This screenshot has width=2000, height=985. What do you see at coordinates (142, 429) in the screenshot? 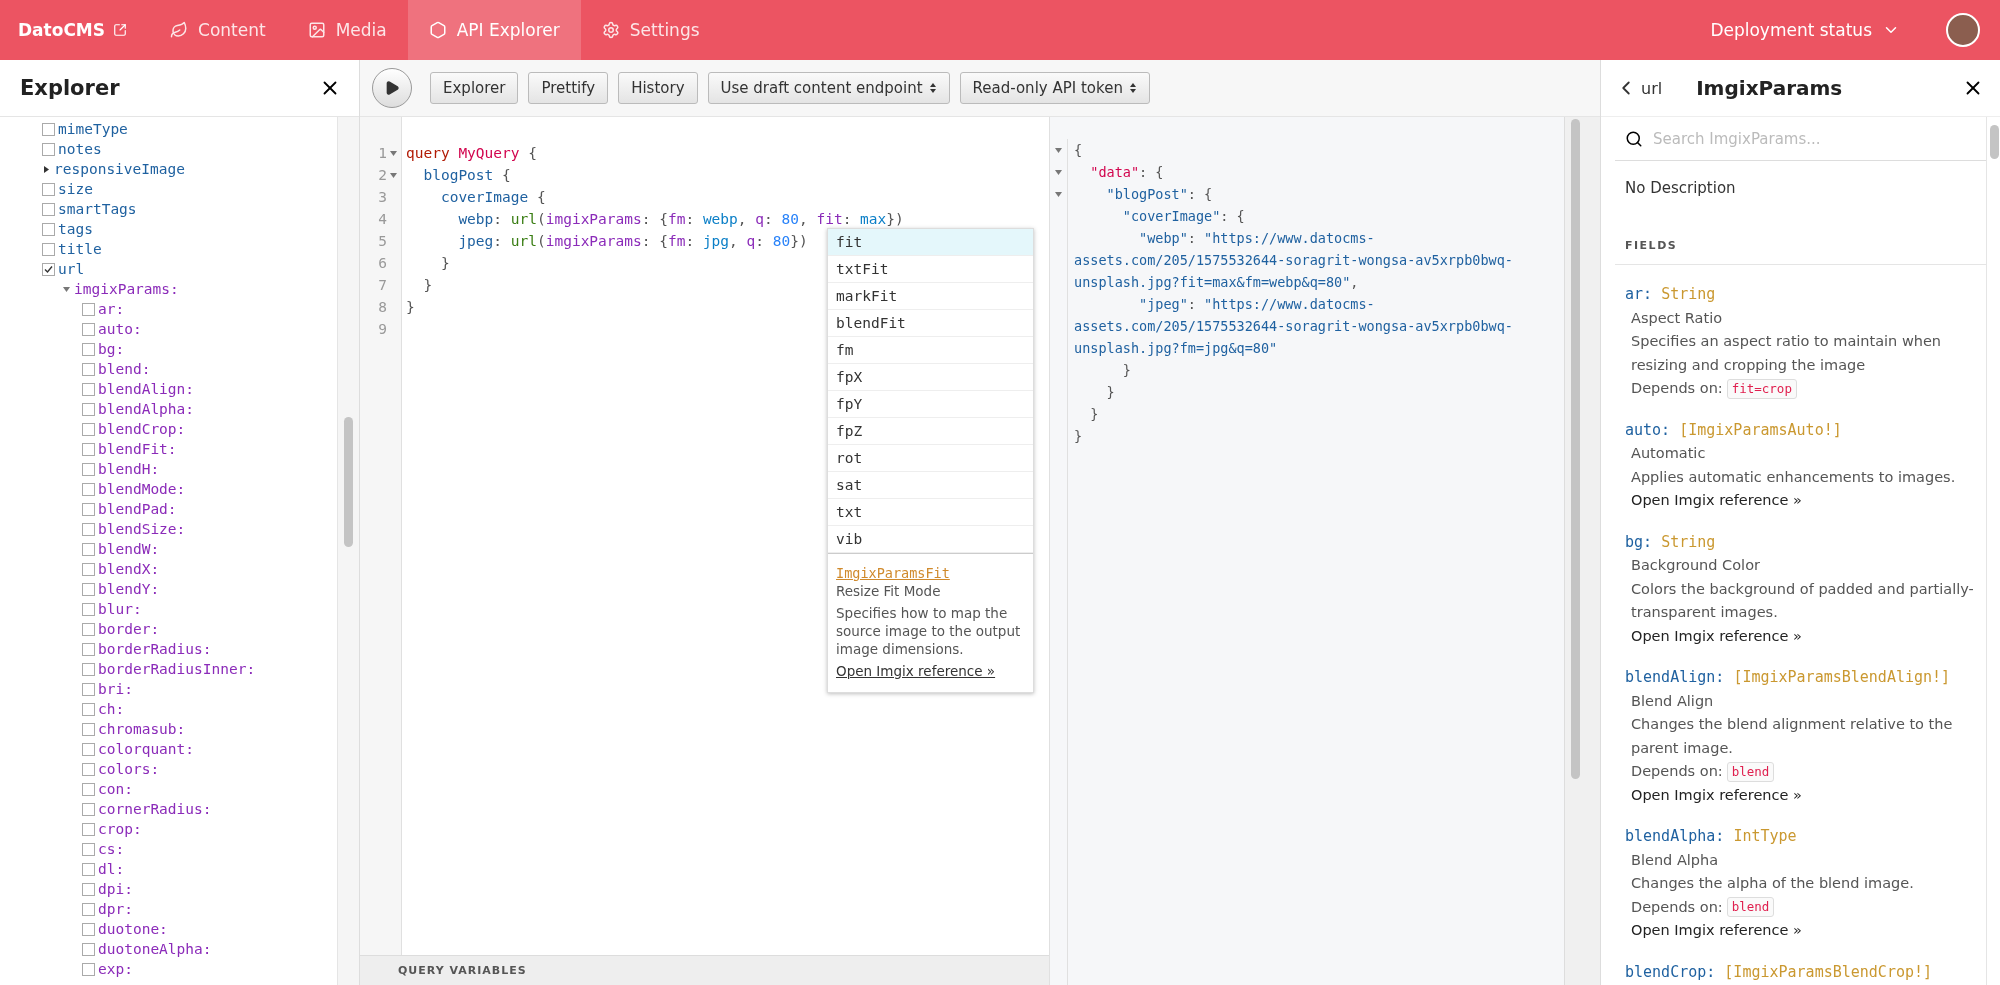
I see `tree-item-label: blendCrop:` at bounding box center [142, 429].